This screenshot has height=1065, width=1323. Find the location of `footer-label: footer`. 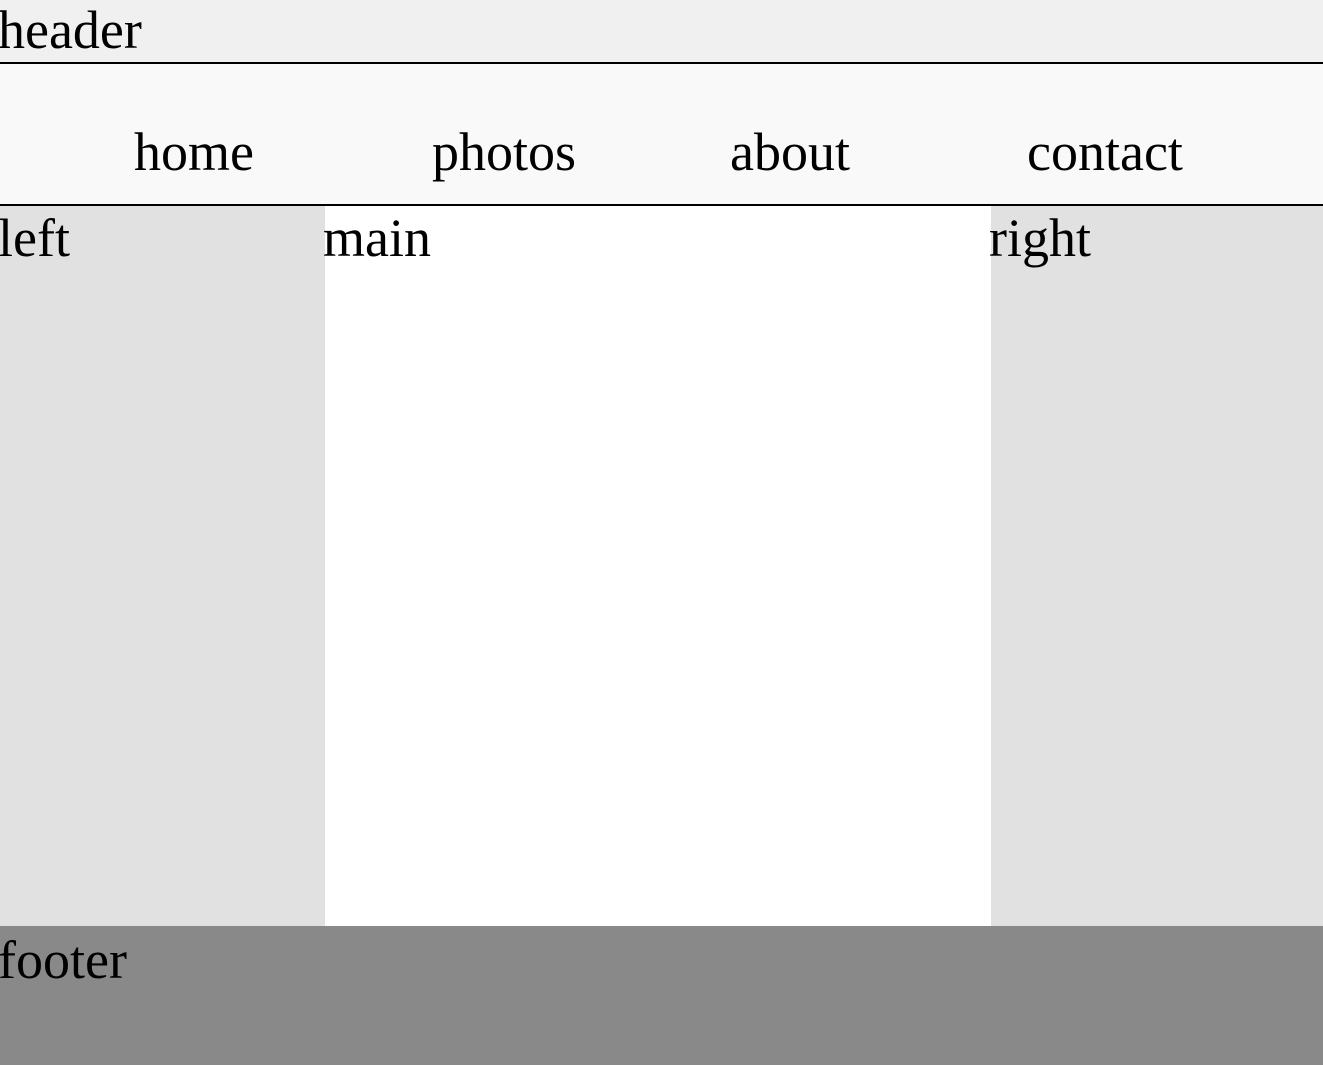

footer-label: footer is located at coordinates (63, 960).